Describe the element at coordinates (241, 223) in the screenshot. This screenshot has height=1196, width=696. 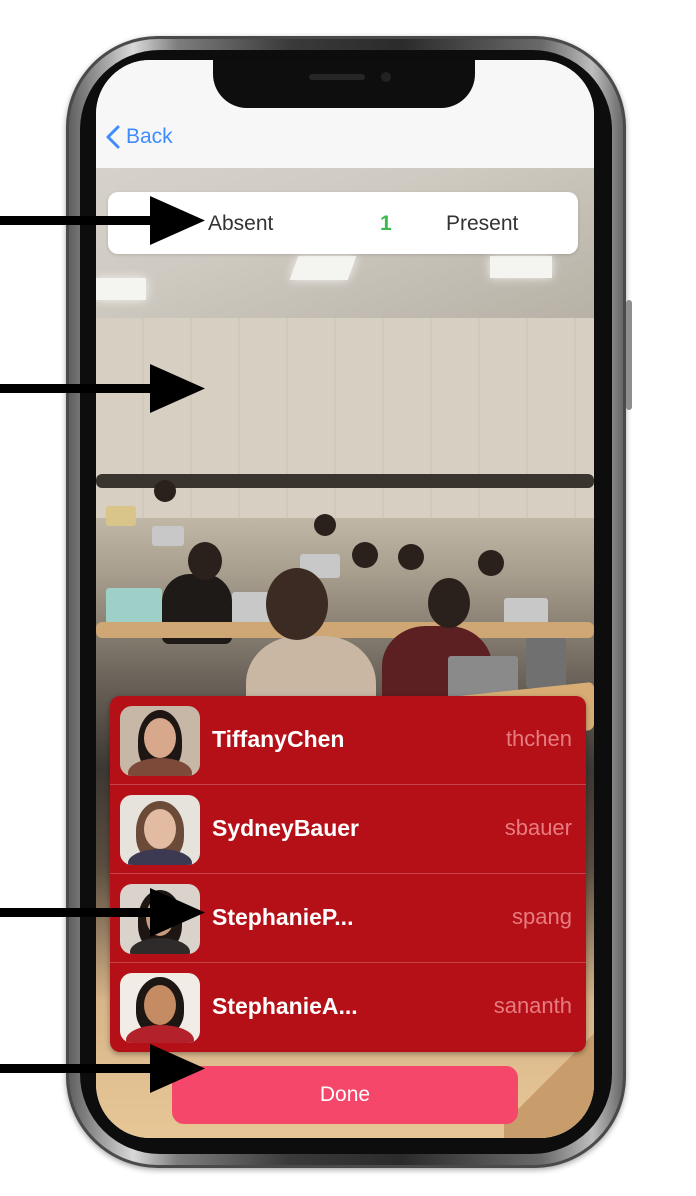
I see `absent-label: Absent` at that location.